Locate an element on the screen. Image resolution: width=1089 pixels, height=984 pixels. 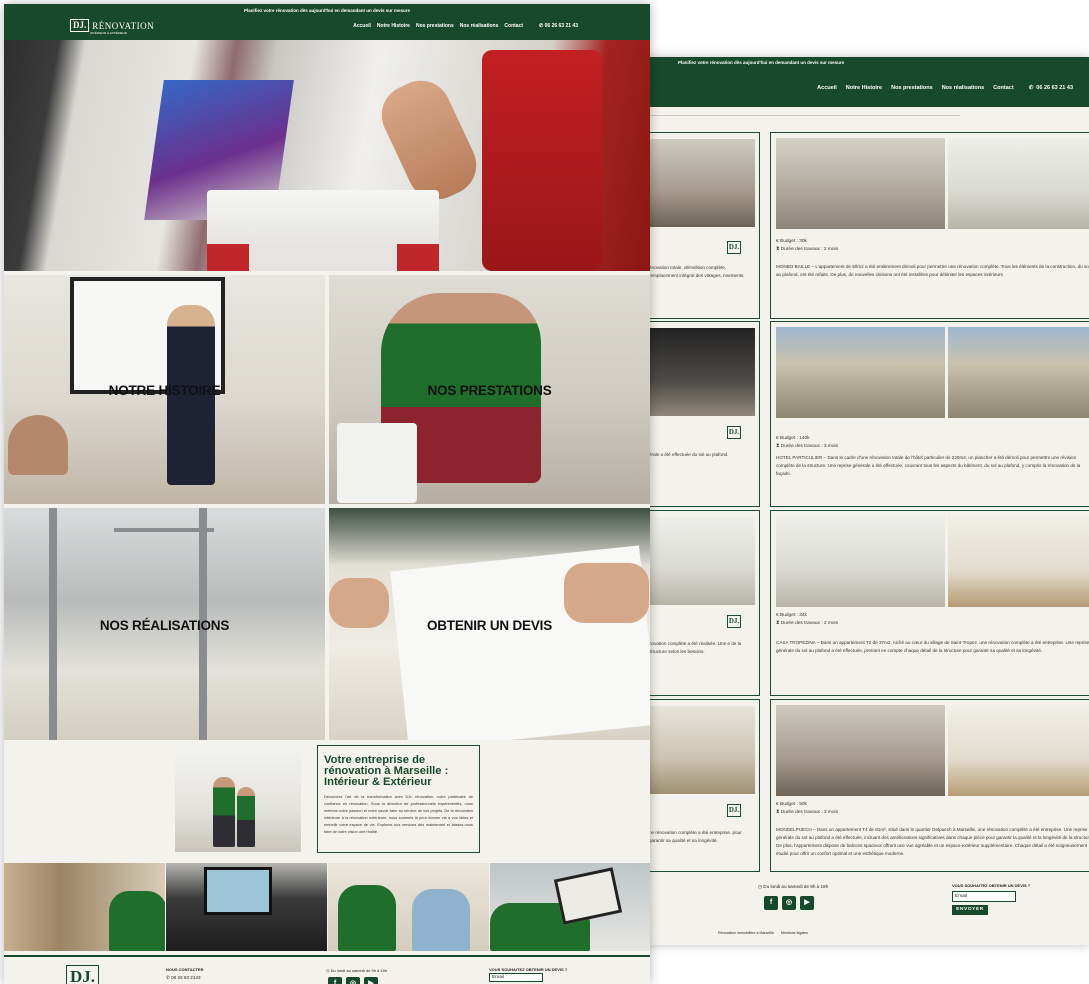
brand-mark: DJ. is located at coordinates (80, 25).